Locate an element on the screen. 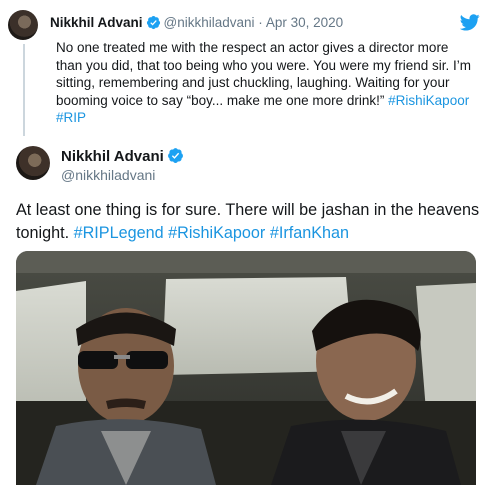 Image resolution: width=492 pixels, height=485 pixels. thread-connector is located at coordinates (24, 90).